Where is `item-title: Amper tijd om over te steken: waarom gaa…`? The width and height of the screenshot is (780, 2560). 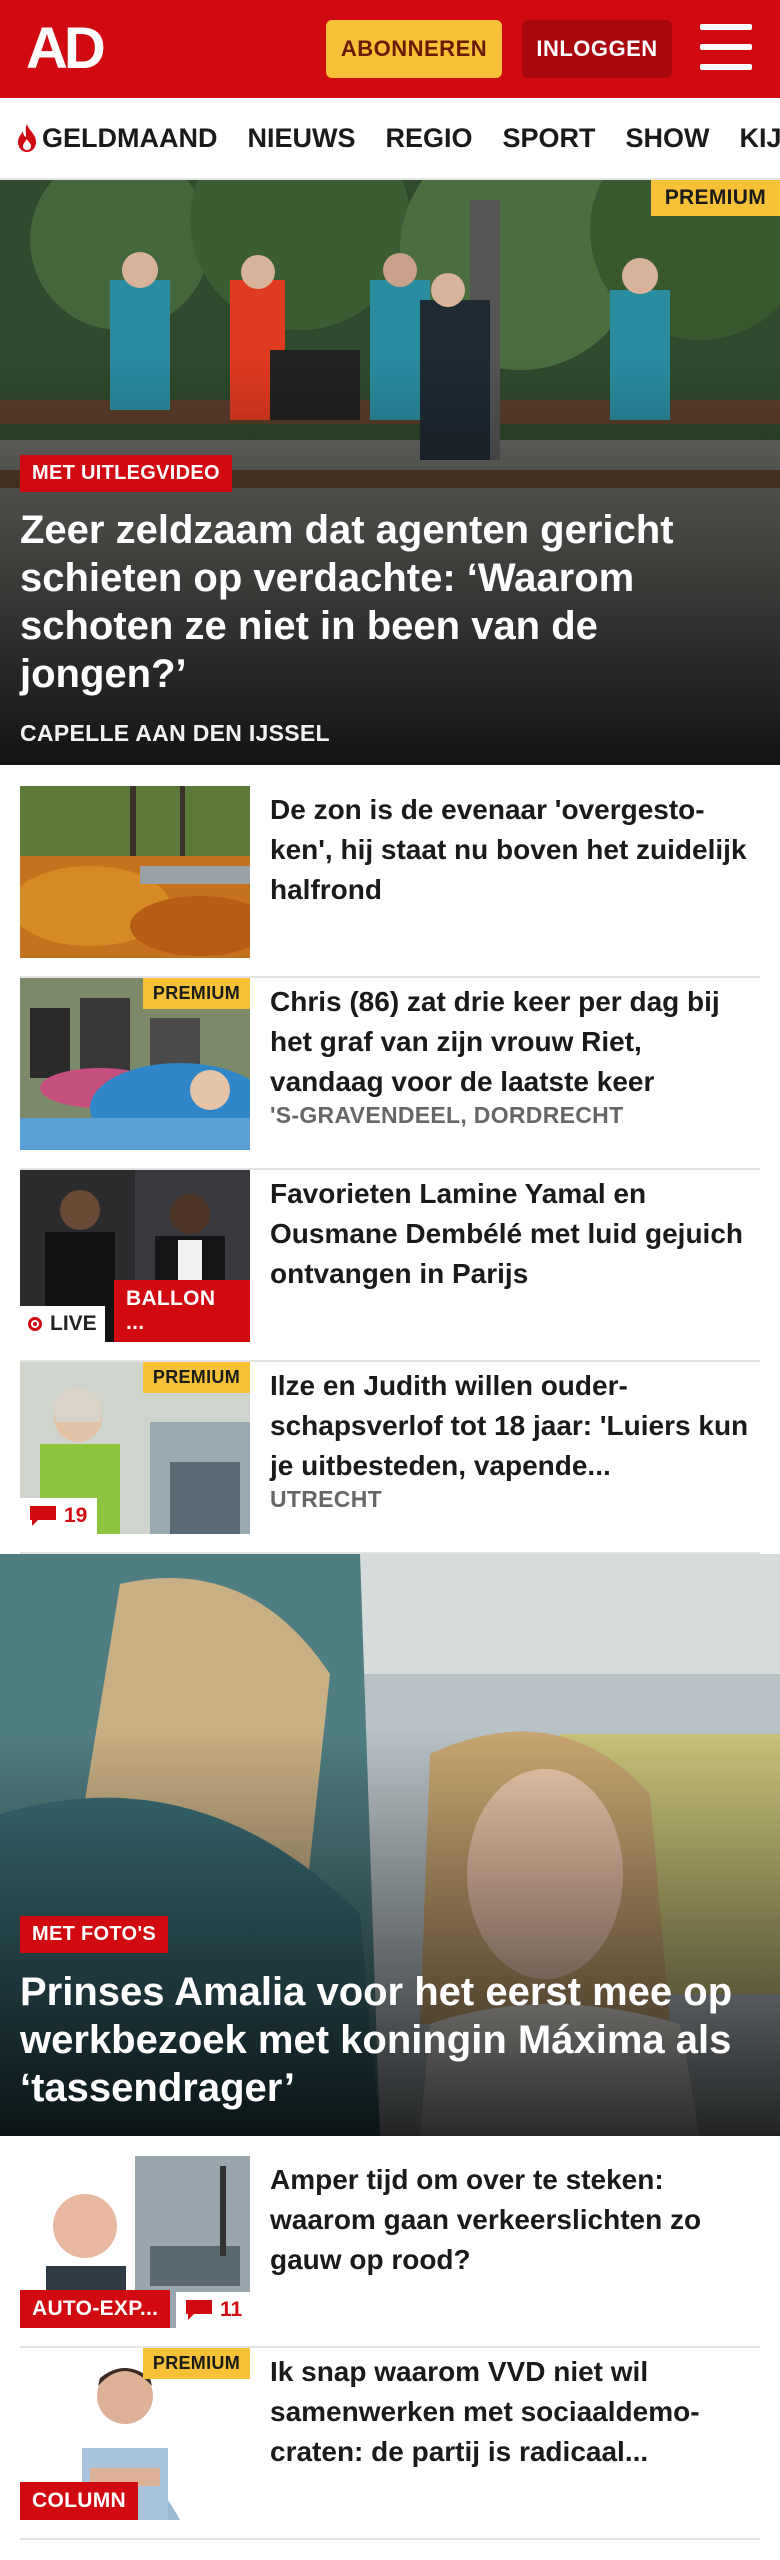
item-title: Amper tijd om over te steken: waarom gaa… is located at coordinates (515, 2220).